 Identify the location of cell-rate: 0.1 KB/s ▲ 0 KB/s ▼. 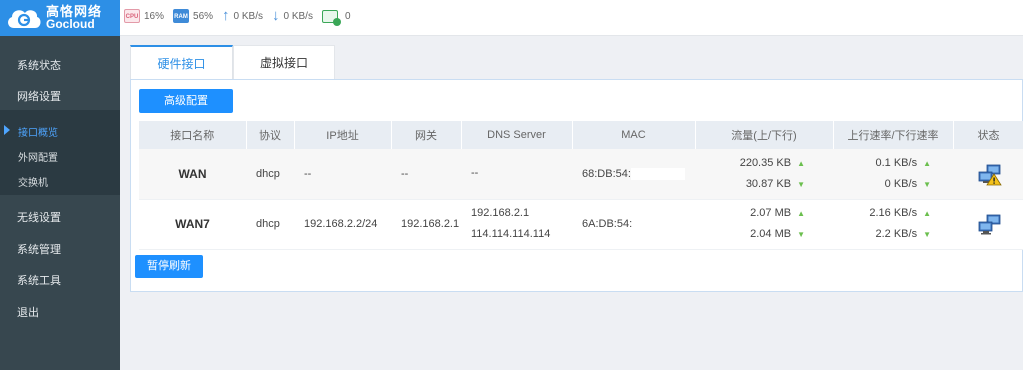
(893, 174).